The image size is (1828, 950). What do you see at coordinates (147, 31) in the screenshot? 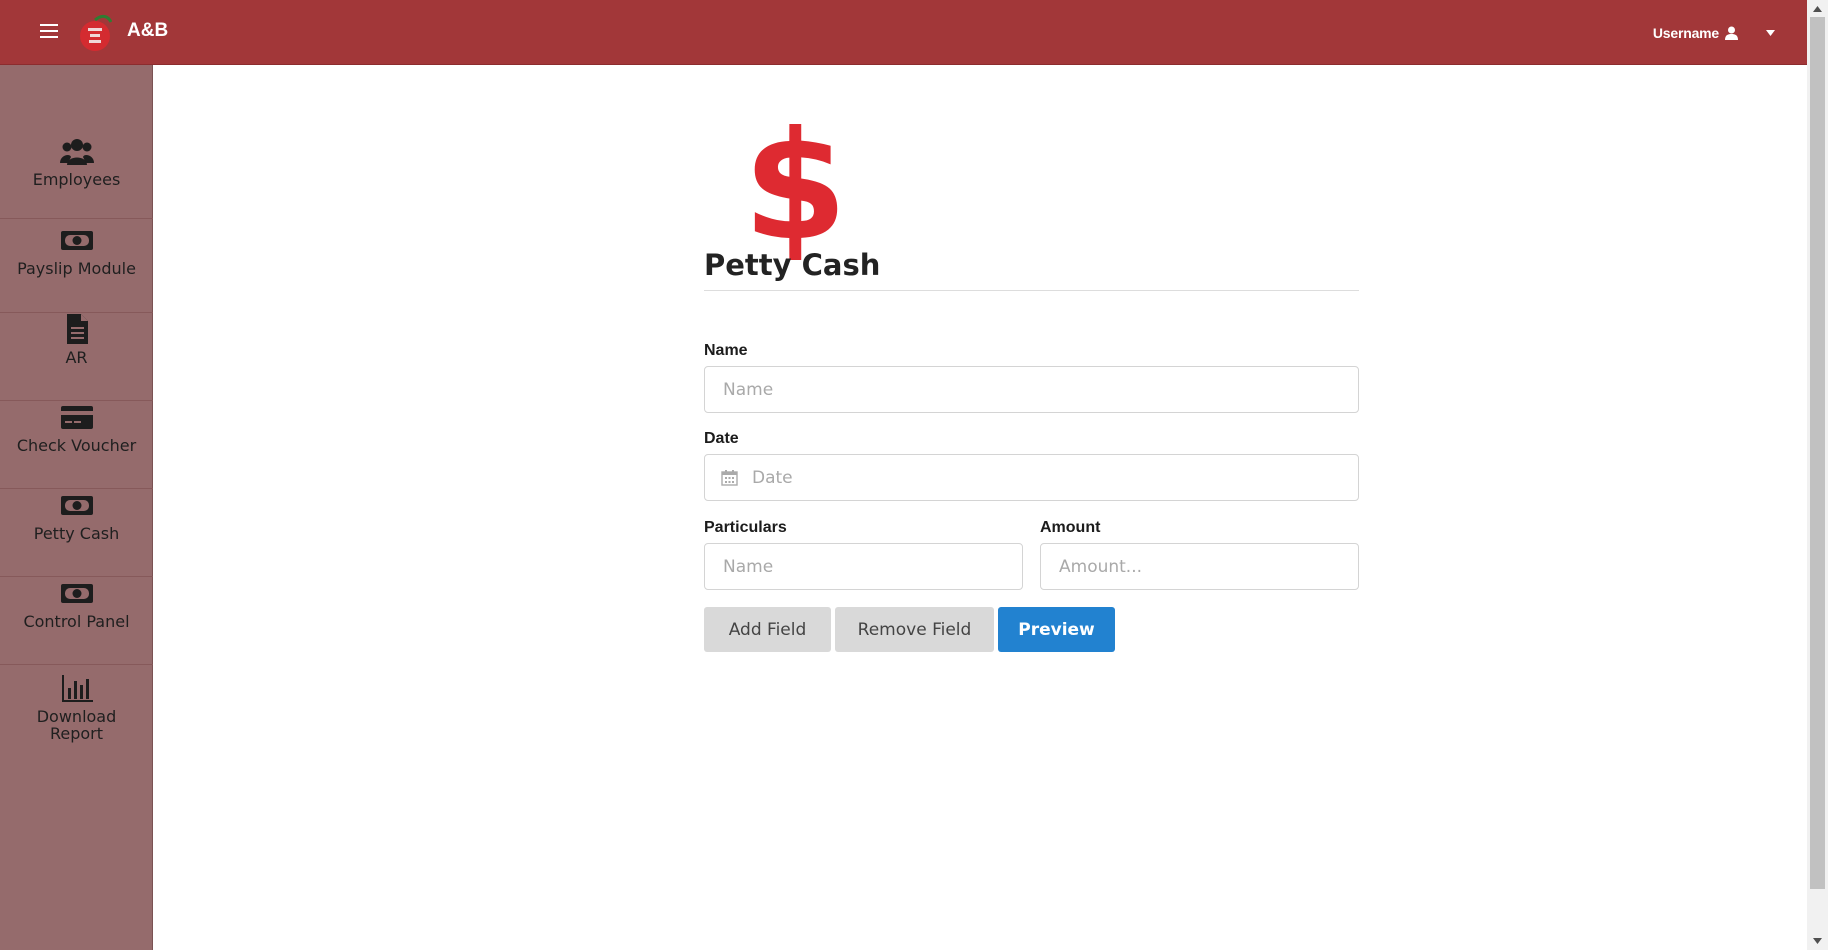
I see `brand-name: A&B` at bounding box center [147, 31].